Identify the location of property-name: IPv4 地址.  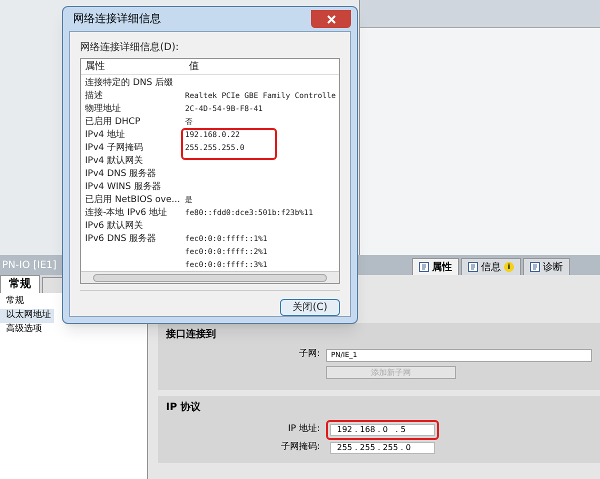
(105, 135).